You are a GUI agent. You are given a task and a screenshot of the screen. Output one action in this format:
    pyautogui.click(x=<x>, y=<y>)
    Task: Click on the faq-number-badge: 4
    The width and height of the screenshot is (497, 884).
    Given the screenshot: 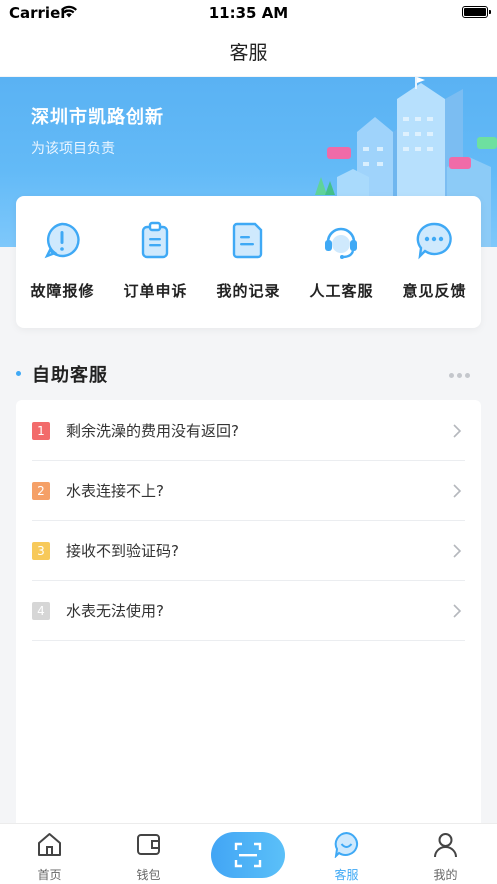 What is the action you would take?
    pyautogui.click(x=41, y=611)
    